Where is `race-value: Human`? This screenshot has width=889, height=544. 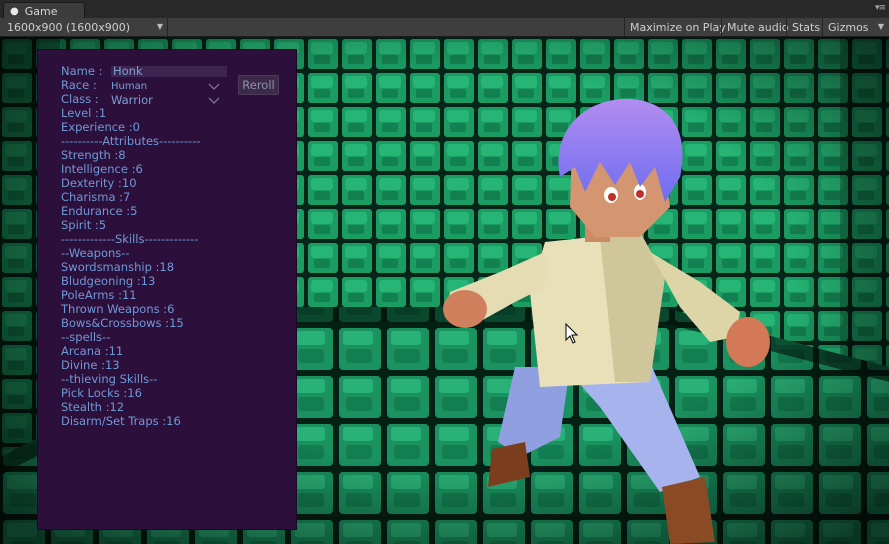
race-value: Human is located at coordinates (129, 86).